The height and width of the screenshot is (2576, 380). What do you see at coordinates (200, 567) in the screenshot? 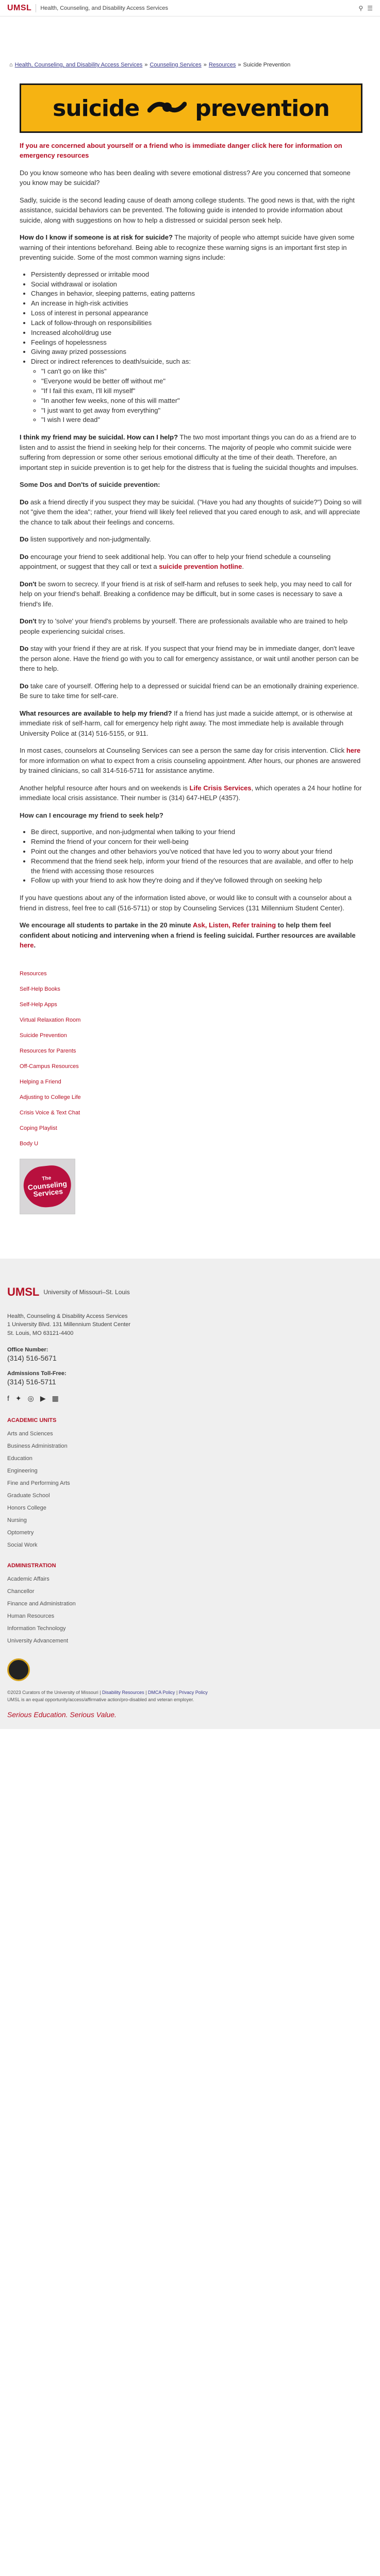
I see `hotline-link: suicide prevention hotline` at bounding box center [200, 567].